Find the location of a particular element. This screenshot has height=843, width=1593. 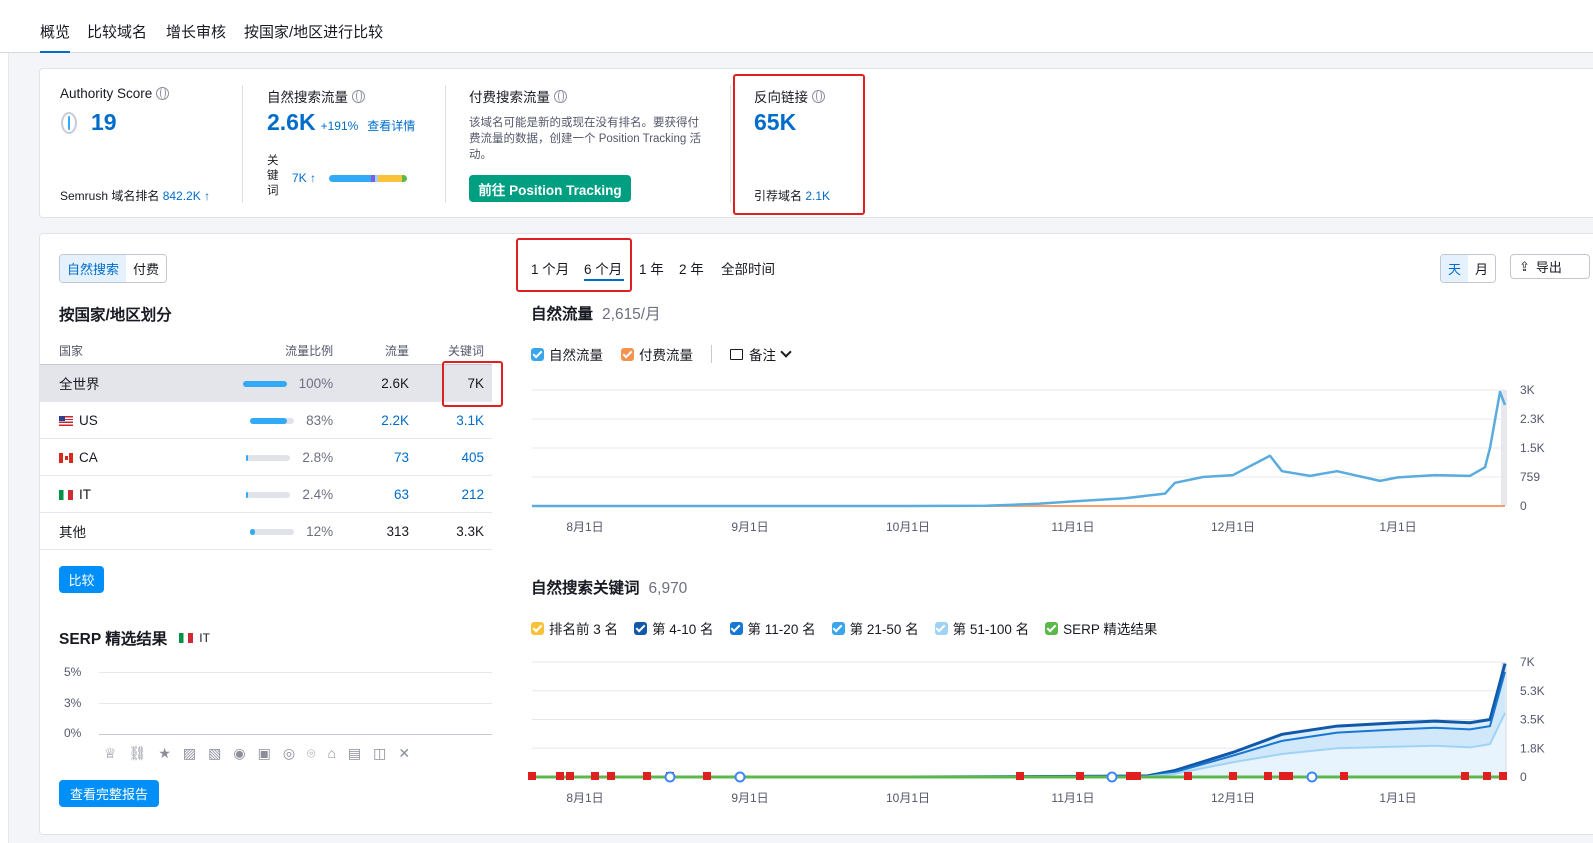

y-tick-label: 1.8K is located at coordinates (1532, 748).